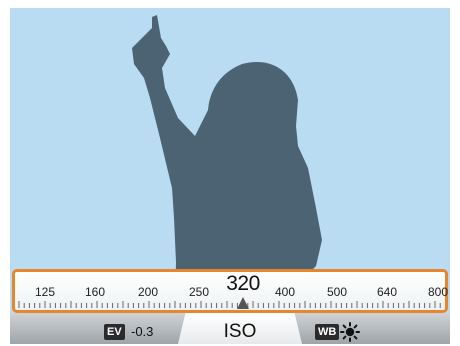  I want to click on iso-mode-label: ISO, so click(240, 331).